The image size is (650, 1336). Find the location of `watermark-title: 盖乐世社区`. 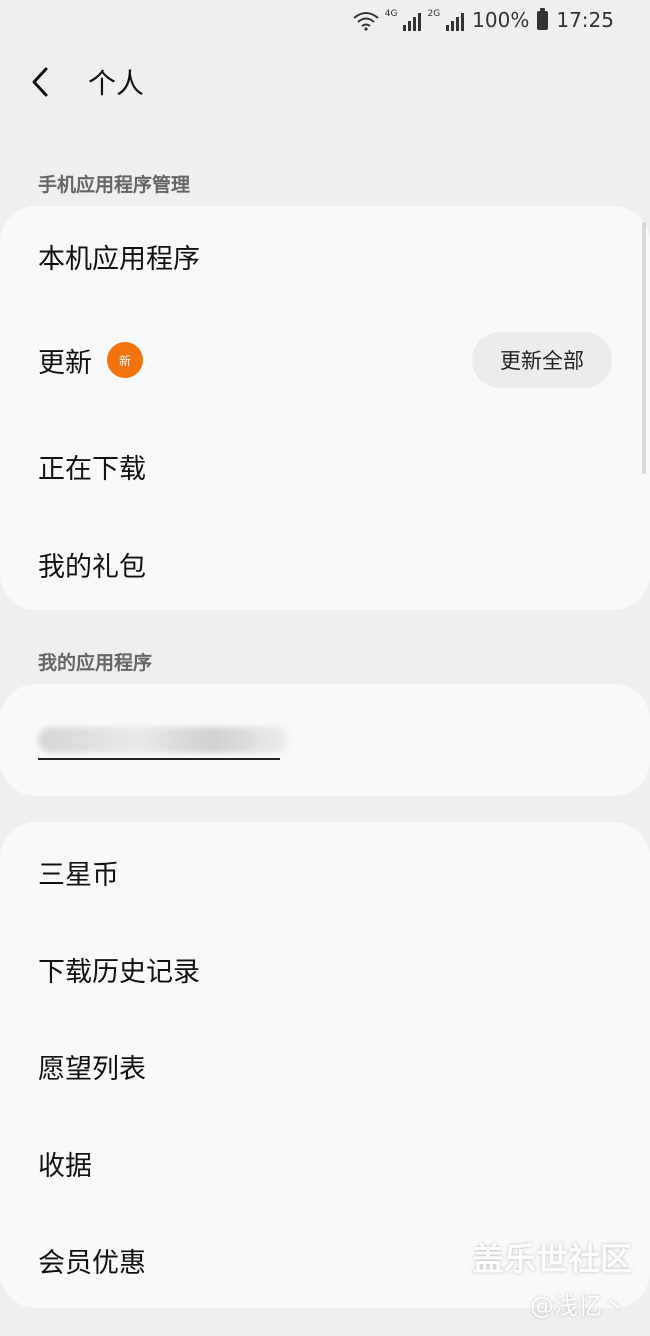

watermark-title: 盖乐世社区 is located at coordinates (551, 1259).